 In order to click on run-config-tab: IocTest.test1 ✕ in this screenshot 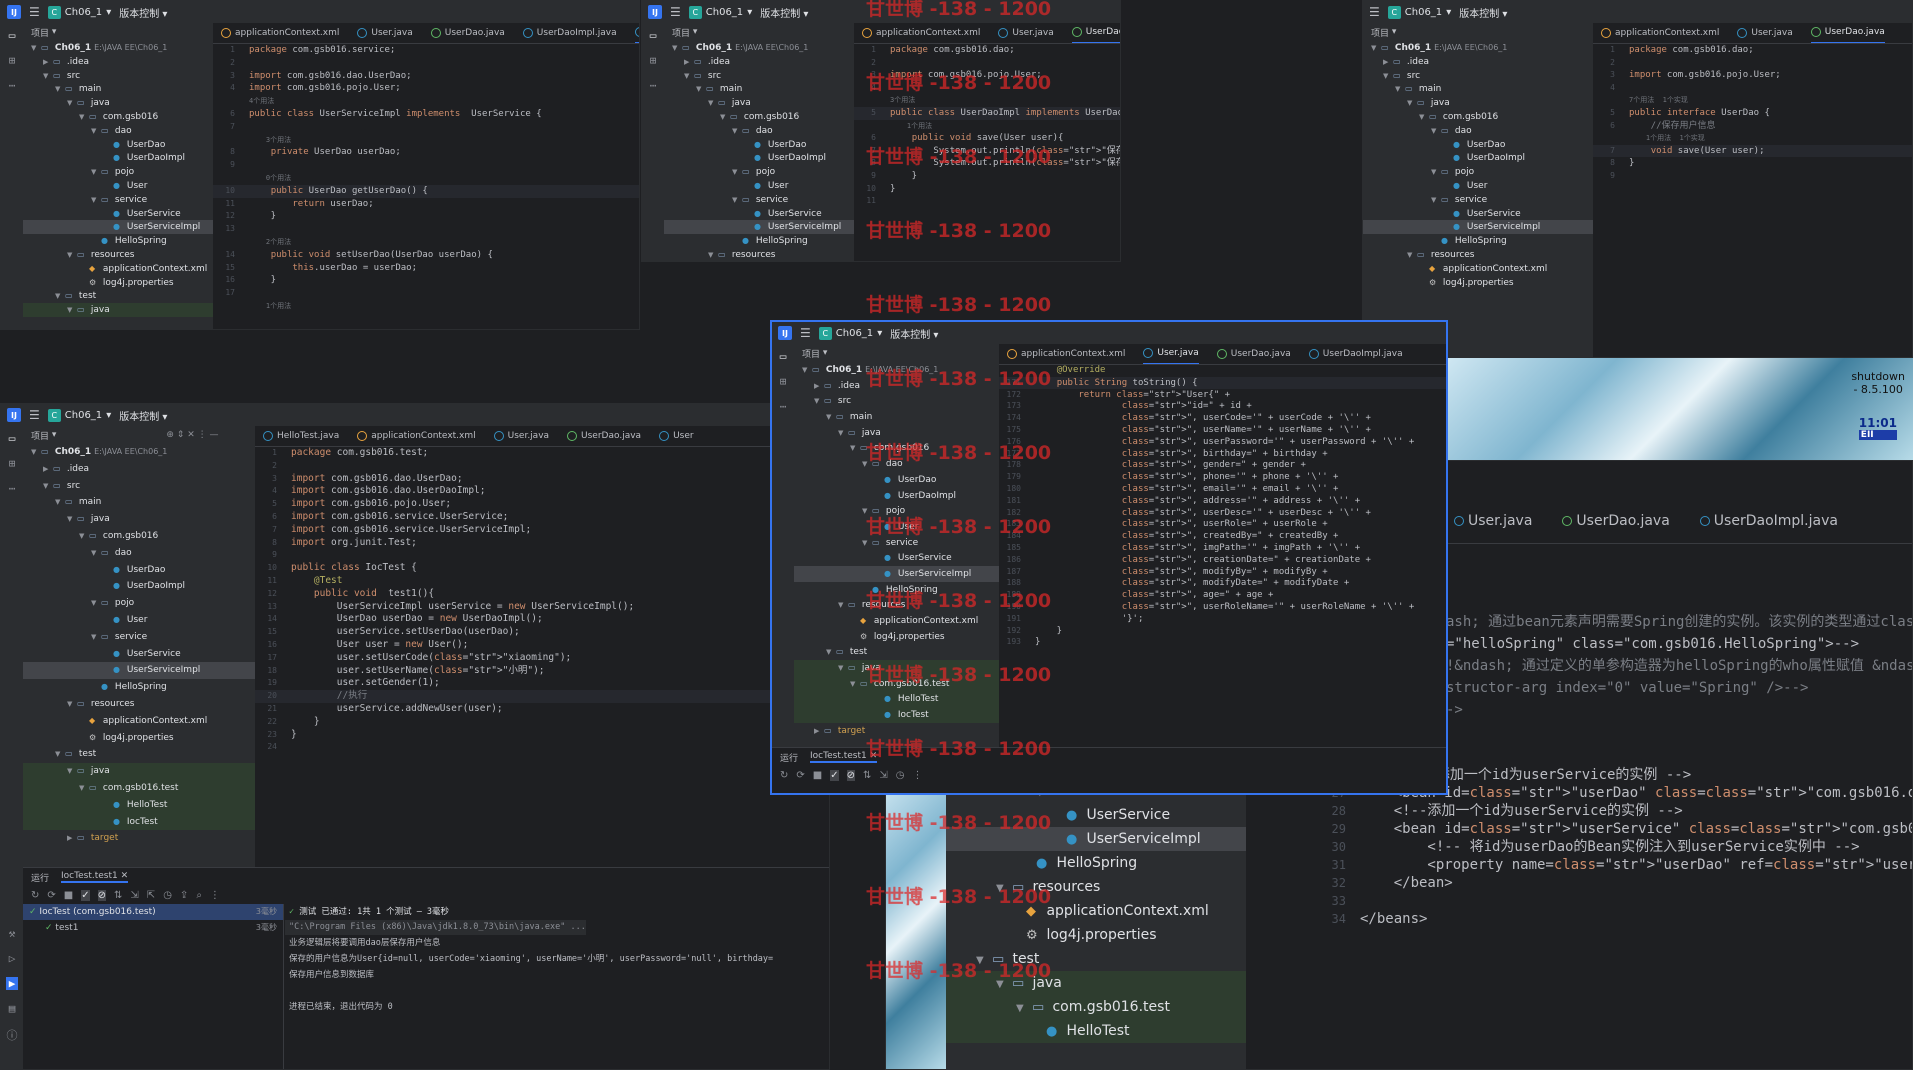, I will do `click(95, 877)`.